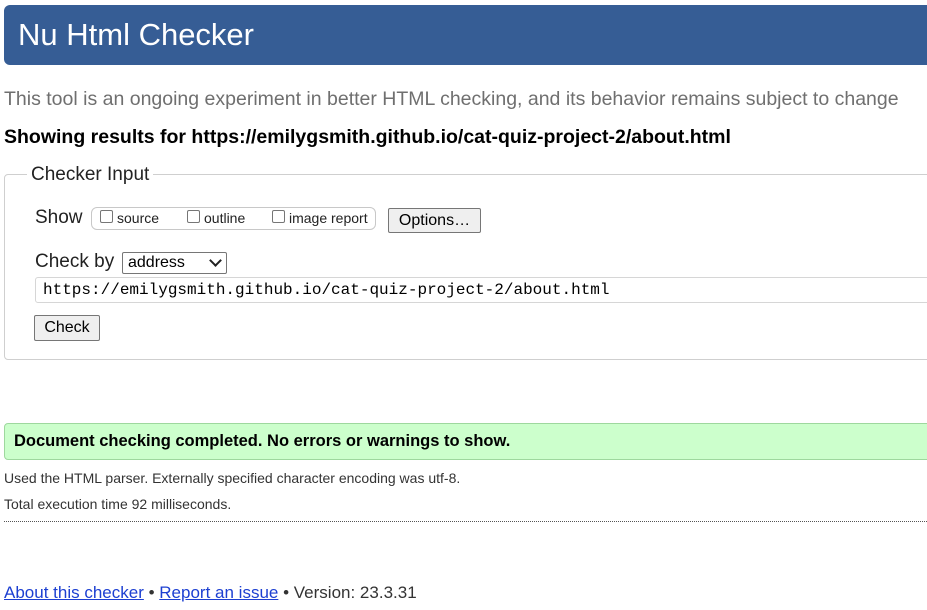 The height and width of the screenshot is (610, 927). I want to click on image-report-option-label: image report, so click(328, 218).